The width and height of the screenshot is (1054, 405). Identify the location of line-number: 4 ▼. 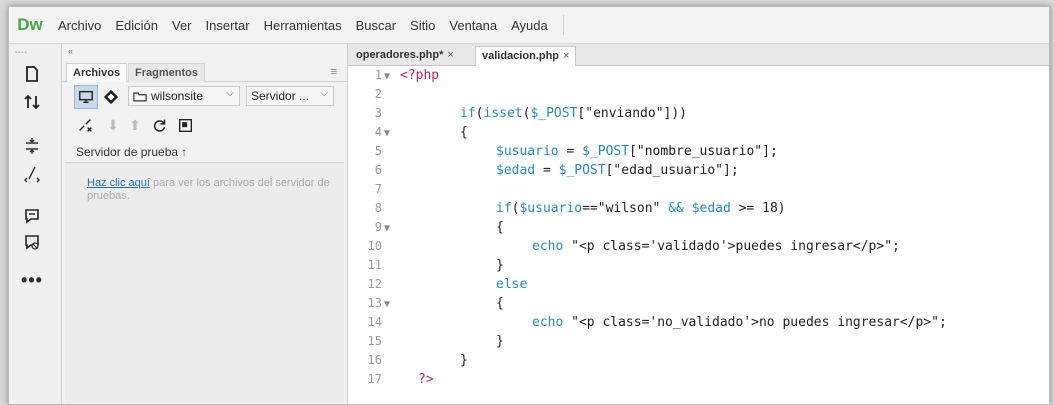
(382, 132).